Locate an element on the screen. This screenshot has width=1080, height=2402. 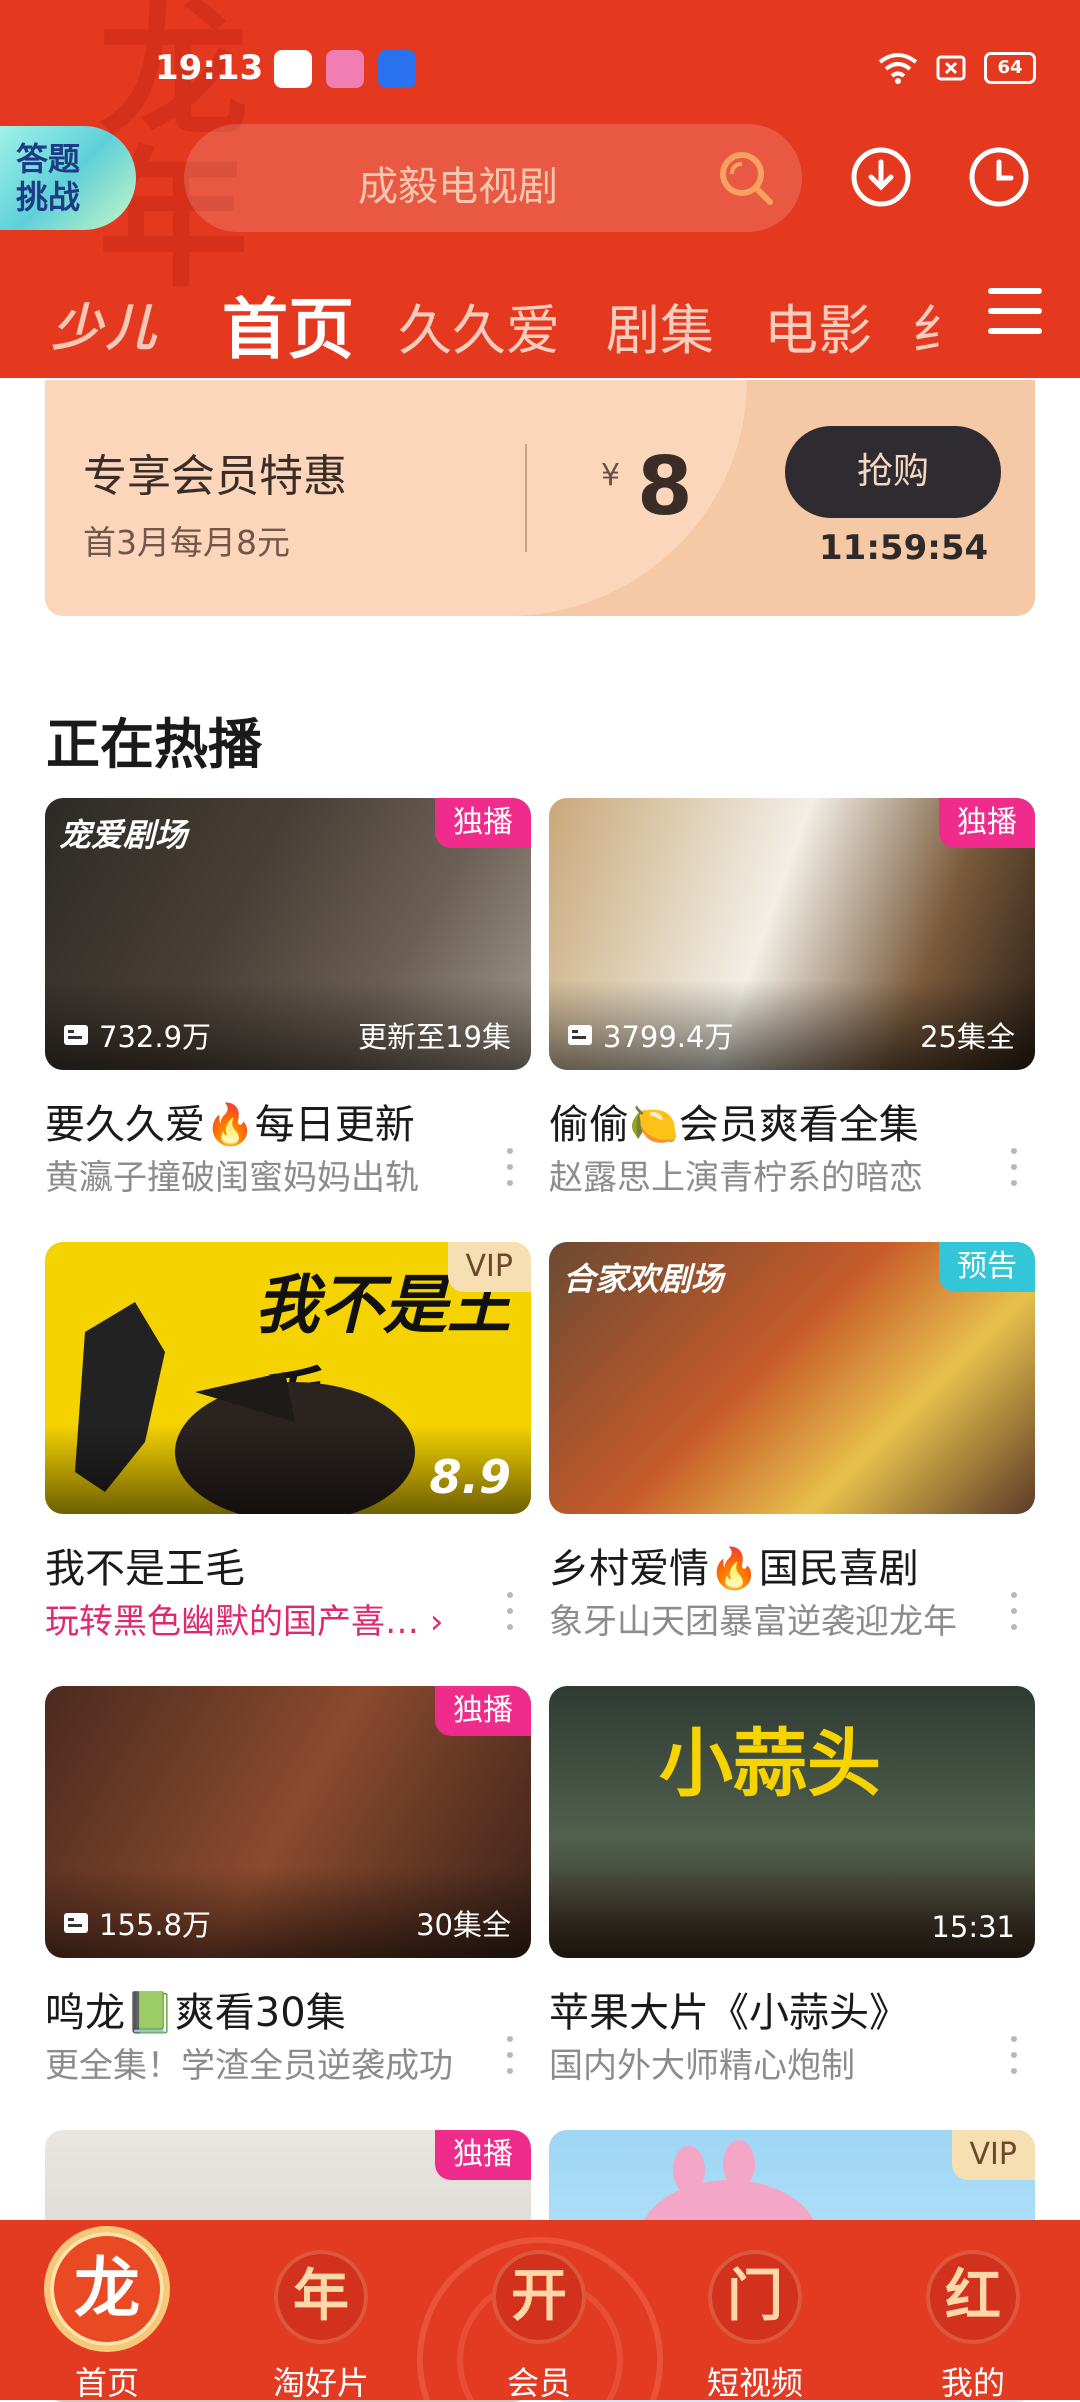
history-clock-icon is located at coordinates (999, 177).